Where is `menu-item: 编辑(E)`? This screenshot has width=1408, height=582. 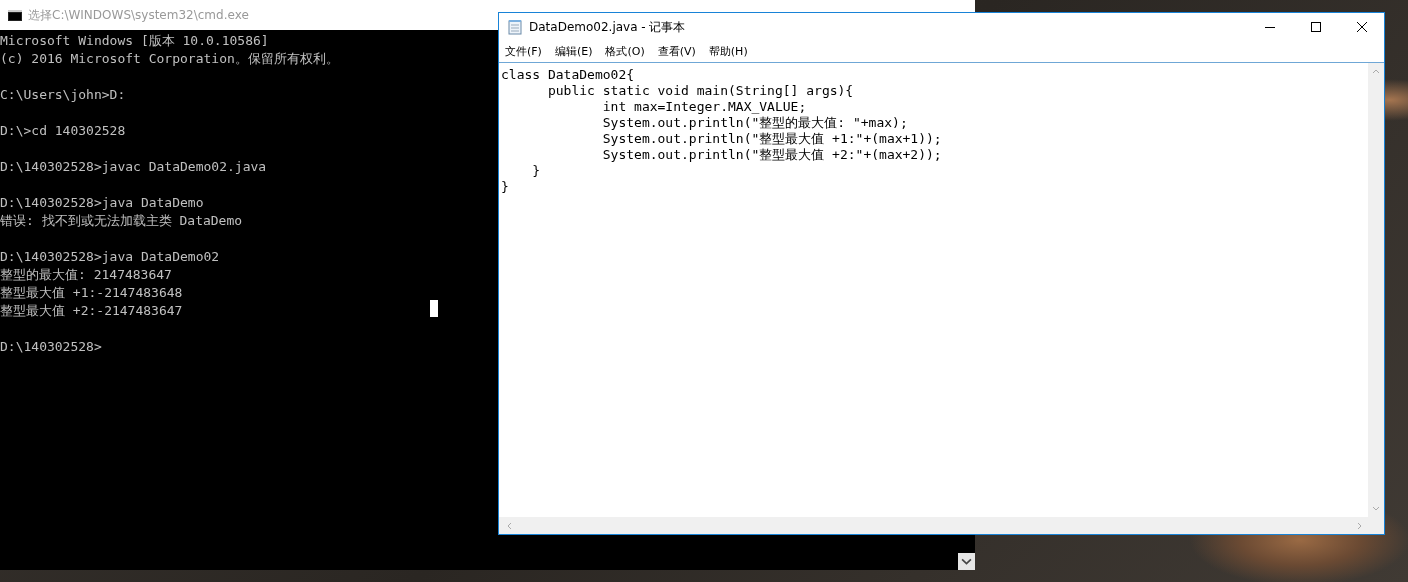
menu-item: 编辑(E) is located at coordinates (573, 51).